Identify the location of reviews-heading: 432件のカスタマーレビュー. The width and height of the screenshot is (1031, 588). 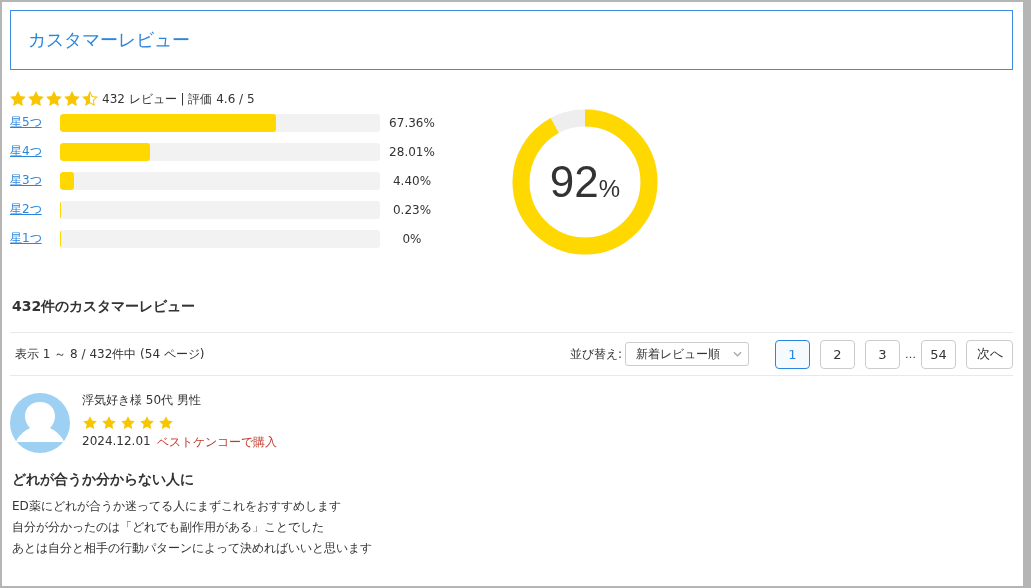
(511, 315).